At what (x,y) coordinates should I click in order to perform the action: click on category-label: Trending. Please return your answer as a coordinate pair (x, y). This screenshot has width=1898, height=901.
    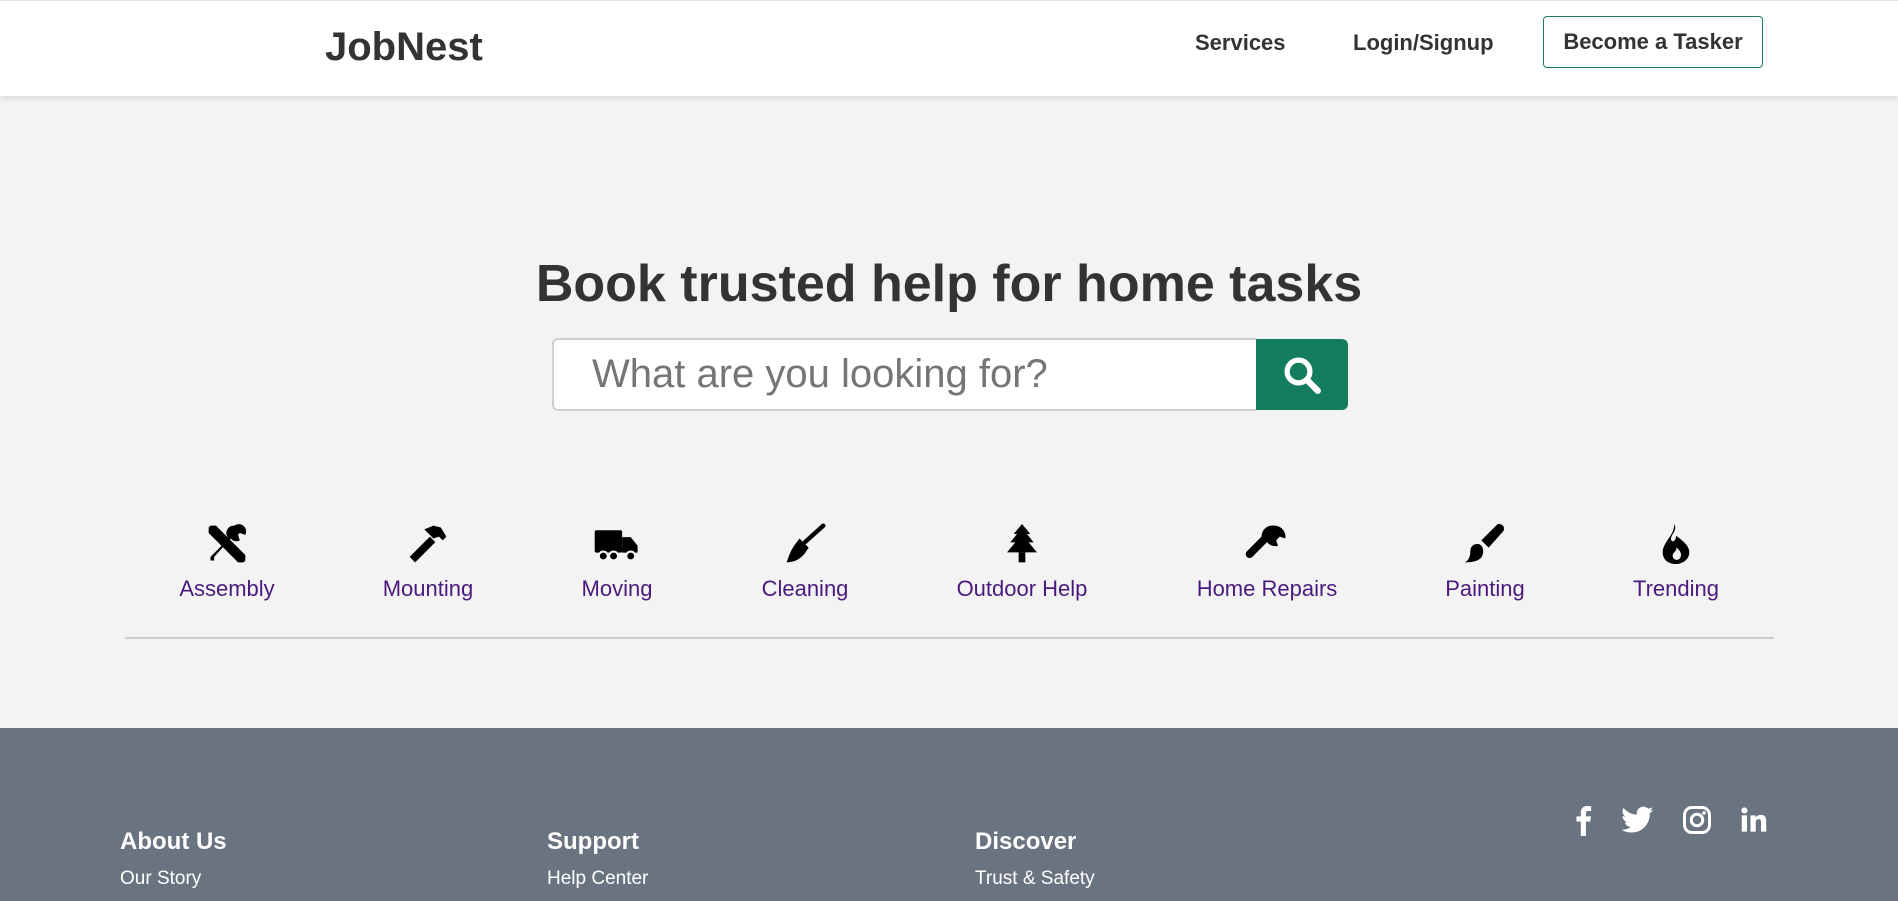
    Looking at the image, I should click on (1675, 588).